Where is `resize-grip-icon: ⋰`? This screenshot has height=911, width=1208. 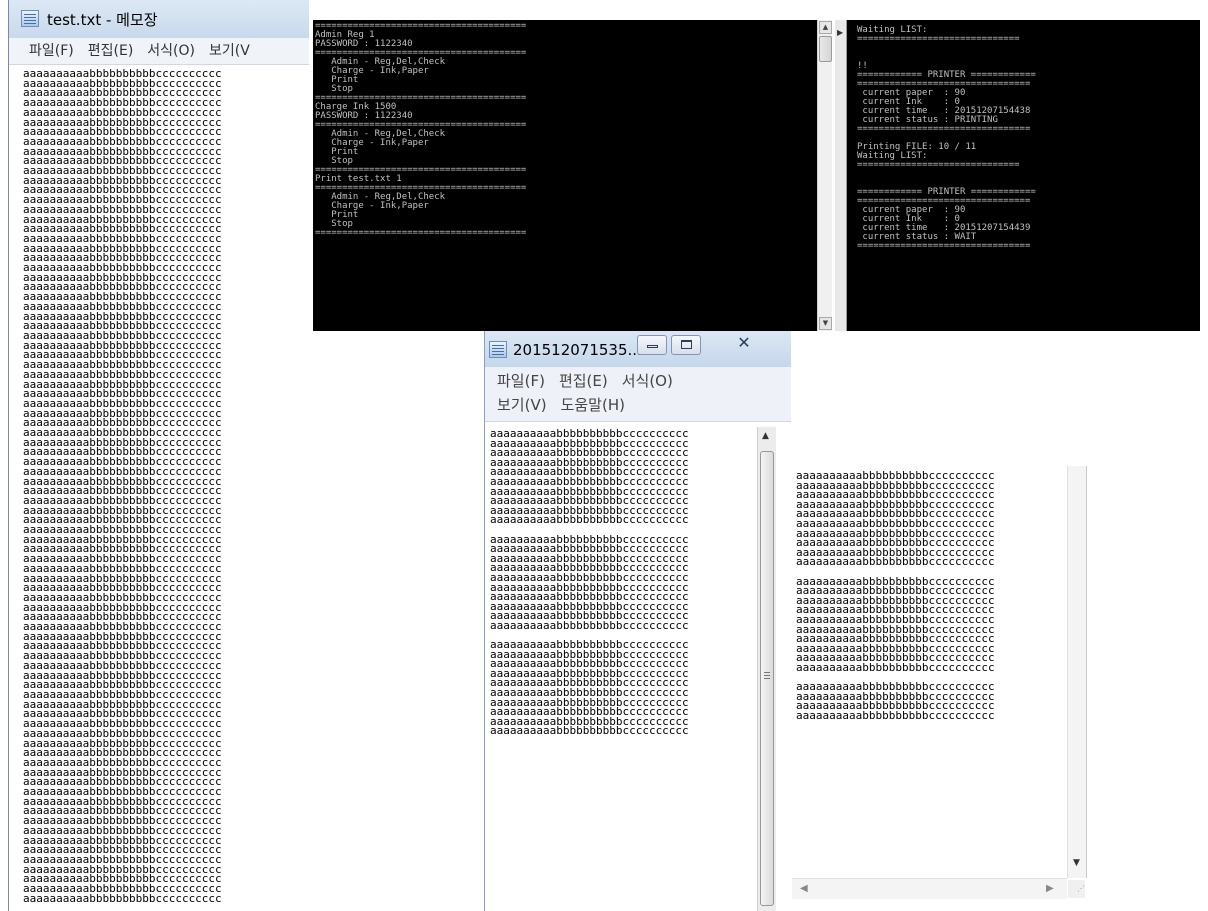 resize-grip-icon: ⋰ is located at coordinates (1076, 889).